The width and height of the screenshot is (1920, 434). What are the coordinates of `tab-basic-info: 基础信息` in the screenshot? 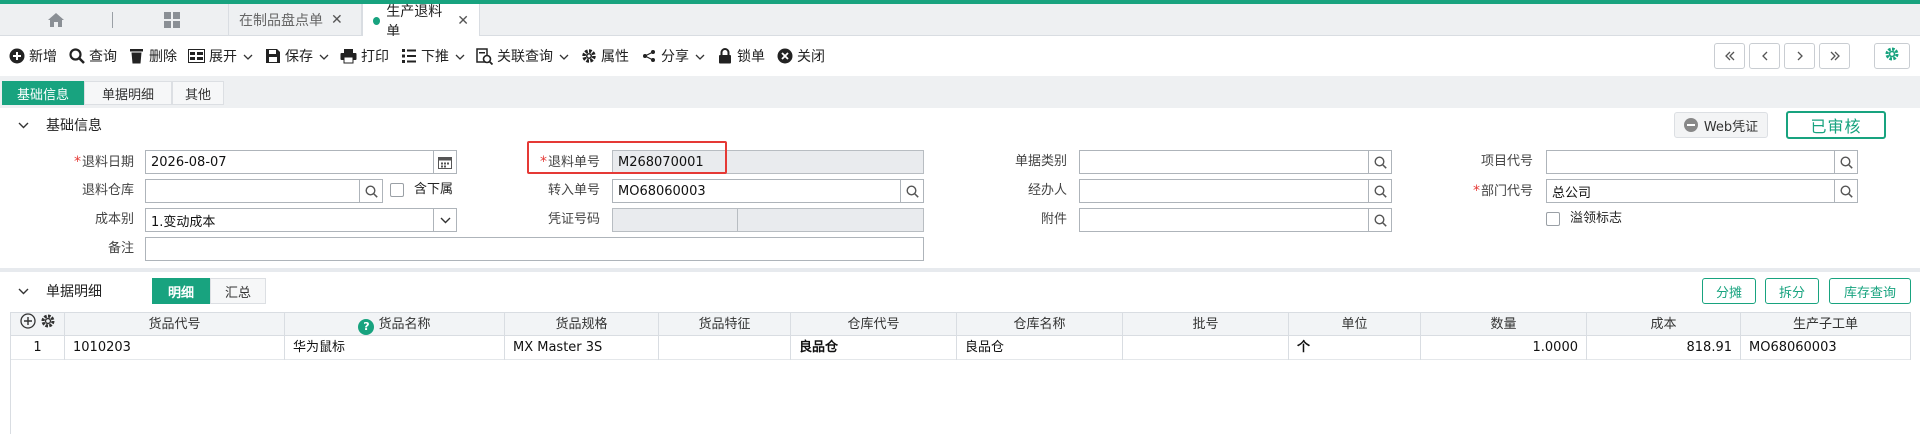 It's located at (43, 93).